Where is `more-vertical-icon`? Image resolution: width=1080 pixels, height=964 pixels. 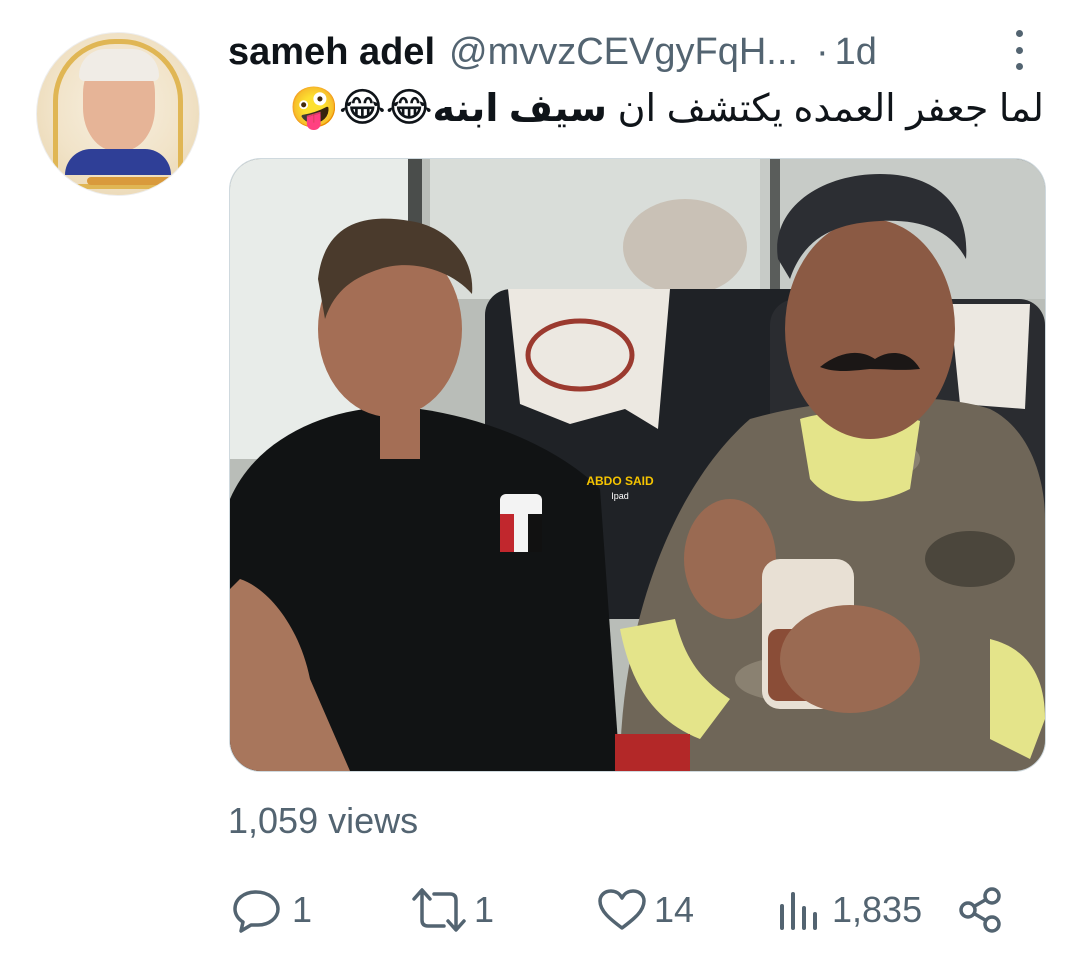 more-vertical-icon is located at coordinates (1019, 50).